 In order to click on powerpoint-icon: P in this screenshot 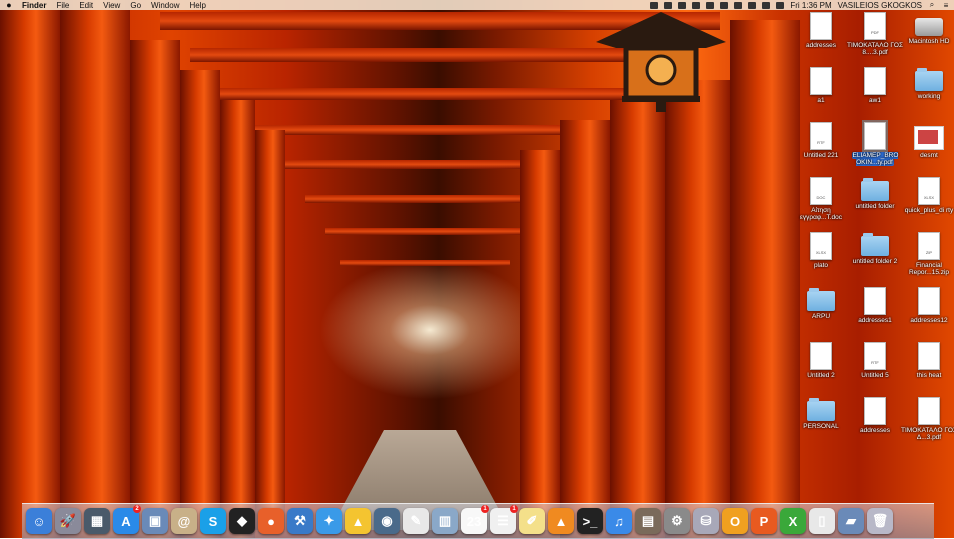, I will do `click(764, 521)`.